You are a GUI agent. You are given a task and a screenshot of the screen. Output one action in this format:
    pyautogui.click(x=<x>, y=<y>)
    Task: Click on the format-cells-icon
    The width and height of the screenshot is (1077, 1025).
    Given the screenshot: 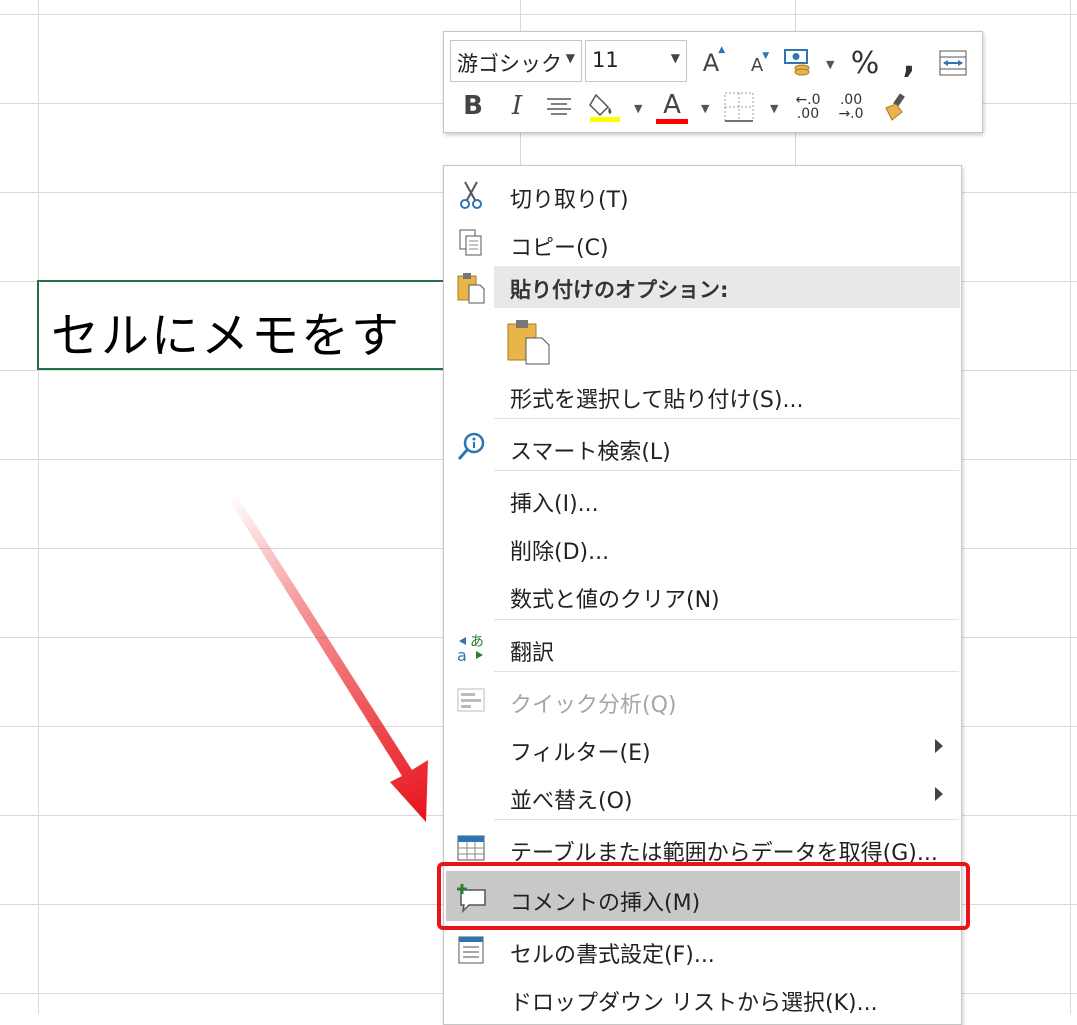 What is the action you would take?
    pyautogui.click(x=471, y=950)
    